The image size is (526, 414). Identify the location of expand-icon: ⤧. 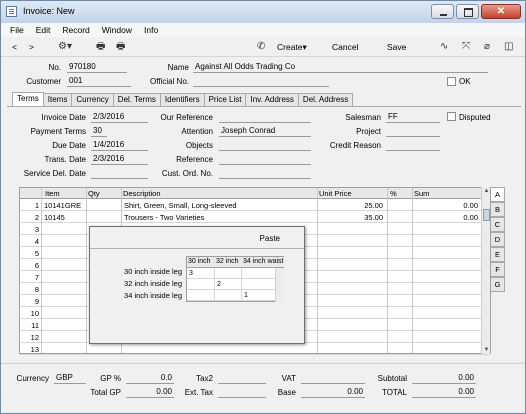
(466, 47).